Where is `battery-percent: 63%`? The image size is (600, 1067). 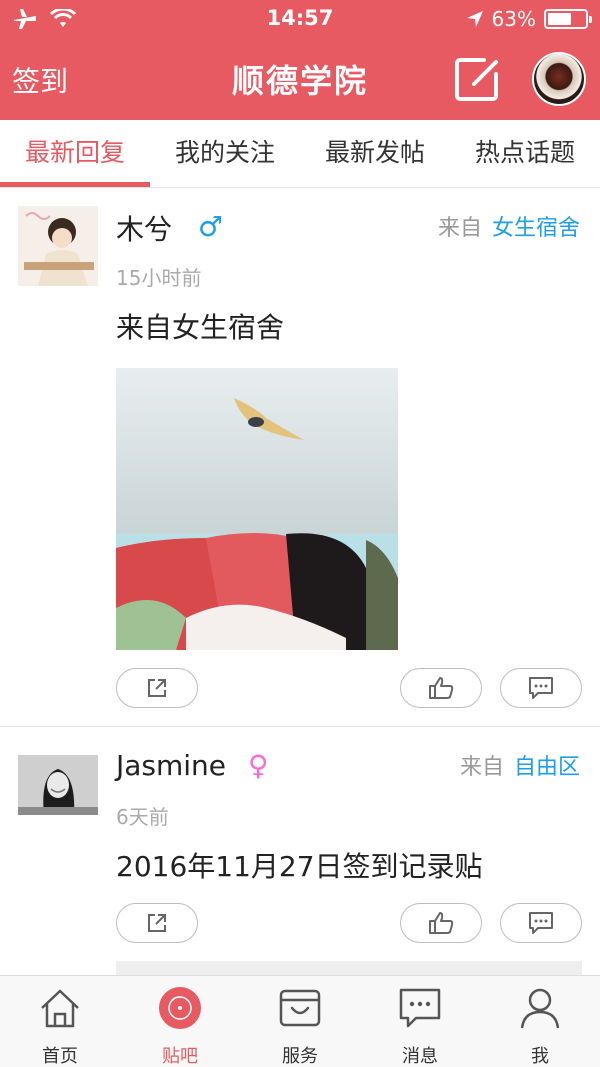
battery-percent: 63% is located at coordinates (513, 19).